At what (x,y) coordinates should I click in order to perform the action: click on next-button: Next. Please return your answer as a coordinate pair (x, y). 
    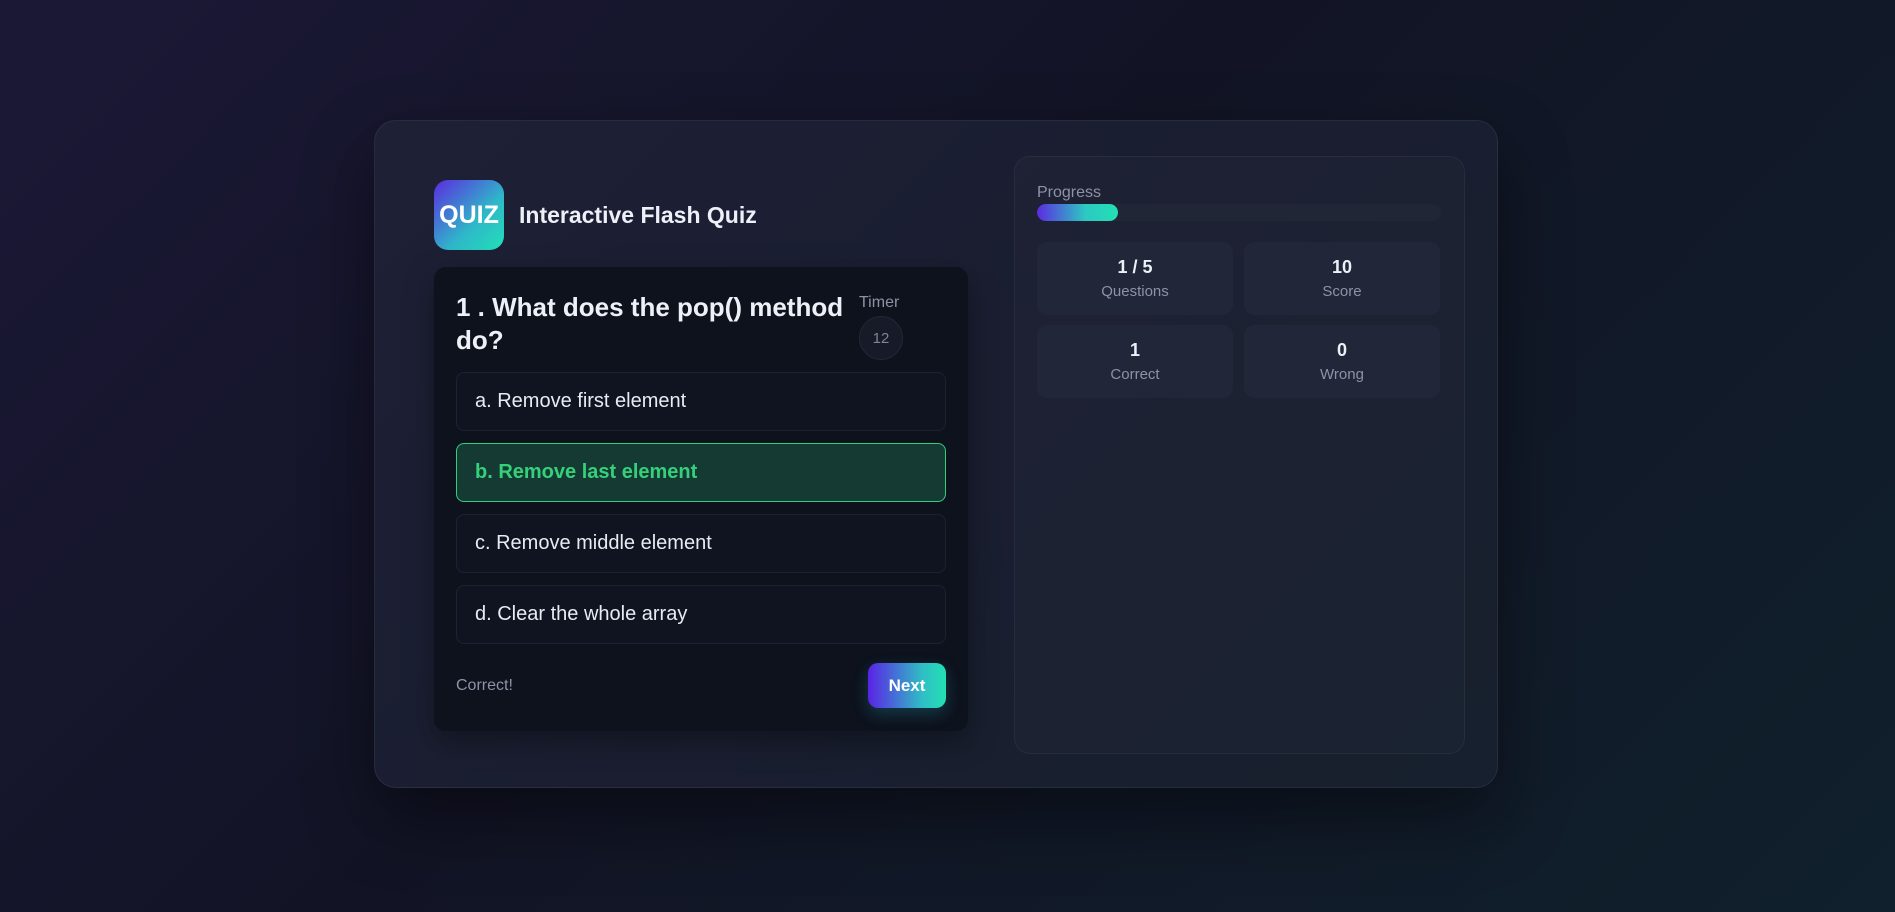
    Looking at the image, I should click on (907, 685).